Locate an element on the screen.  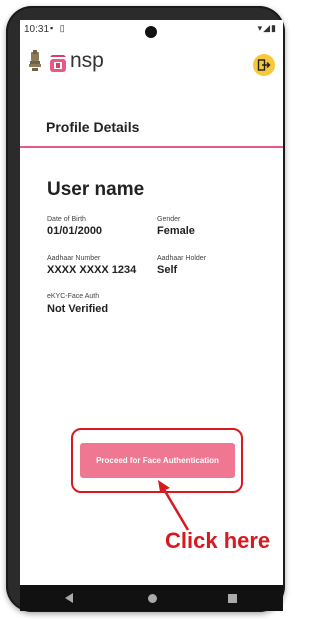
camera-cutout is located at coordinates (151, 32).